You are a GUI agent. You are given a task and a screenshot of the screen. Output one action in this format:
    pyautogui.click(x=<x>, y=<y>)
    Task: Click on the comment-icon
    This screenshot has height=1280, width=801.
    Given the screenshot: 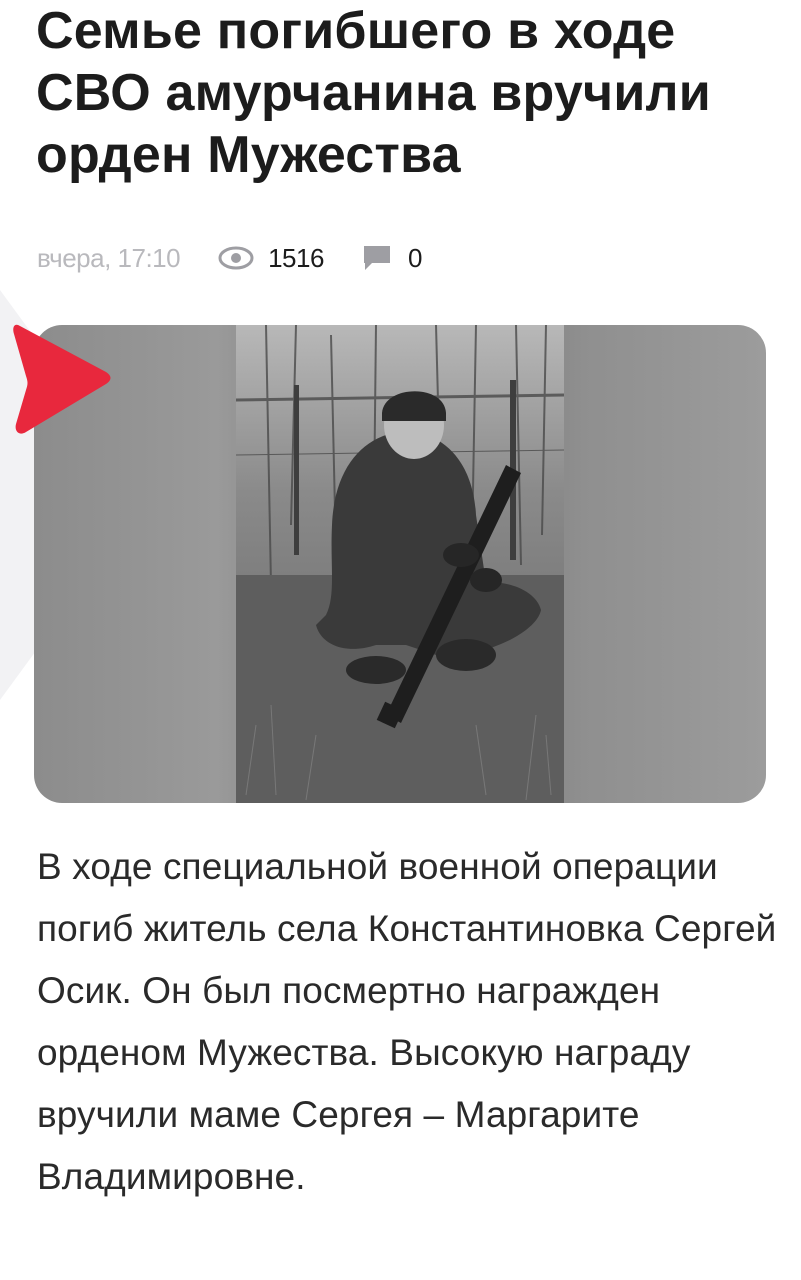 What is the action you would take?
    pyautogui.click(x=376, y=258)
    